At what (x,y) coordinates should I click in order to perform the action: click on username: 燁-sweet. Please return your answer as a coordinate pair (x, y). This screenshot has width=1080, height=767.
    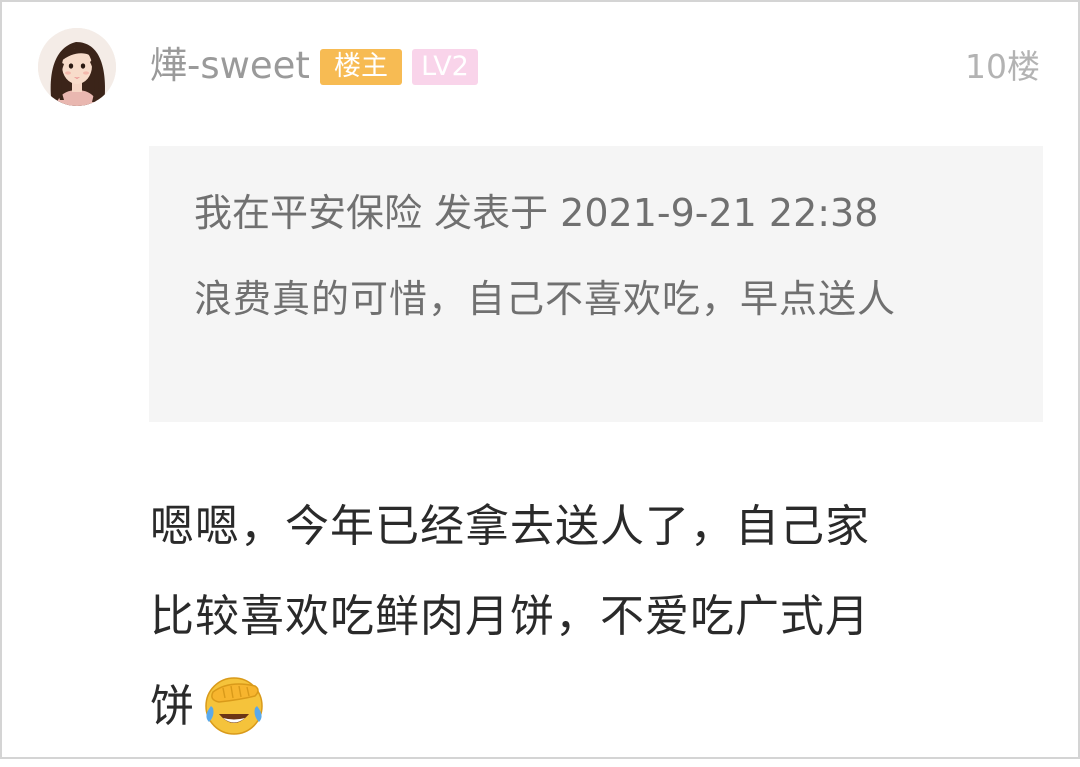
    Looking at the image, I should click on (230, 66).